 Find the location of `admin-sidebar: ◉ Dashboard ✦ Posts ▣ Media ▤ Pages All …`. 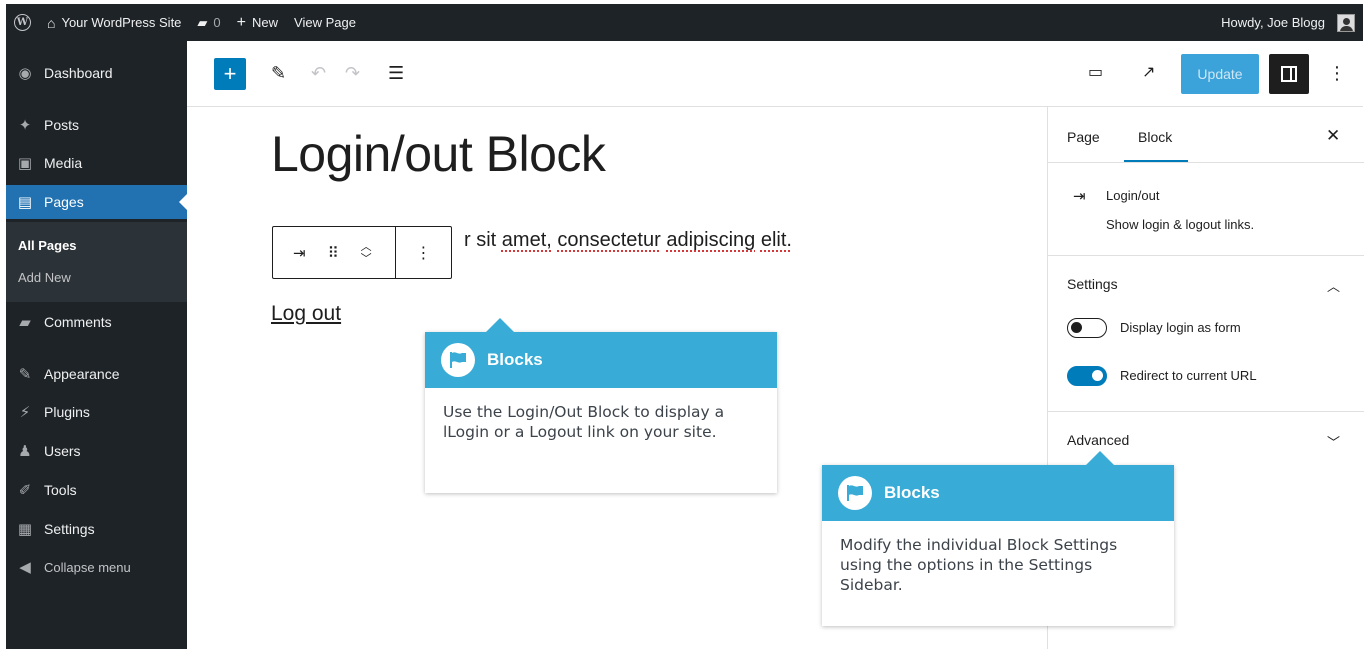

admin-sidebar: ◉ Dashboard ✦ Posts ▣ Media ▤ Pages All … is located at coordinates (96, 345).